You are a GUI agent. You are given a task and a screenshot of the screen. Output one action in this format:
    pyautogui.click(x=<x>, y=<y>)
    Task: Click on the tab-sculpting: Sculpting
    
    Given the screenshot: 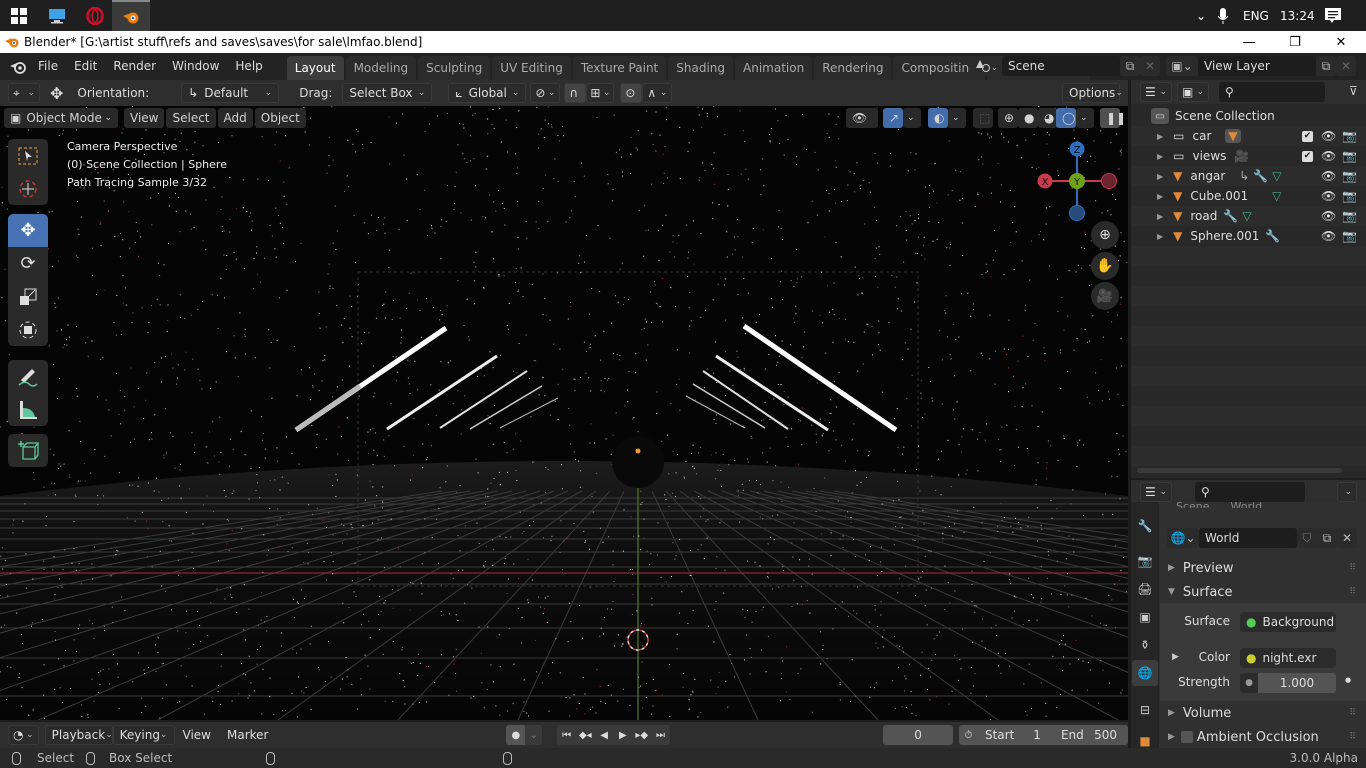 What is the action you would take?
    pyautogui.click(x=454, y=68)
    